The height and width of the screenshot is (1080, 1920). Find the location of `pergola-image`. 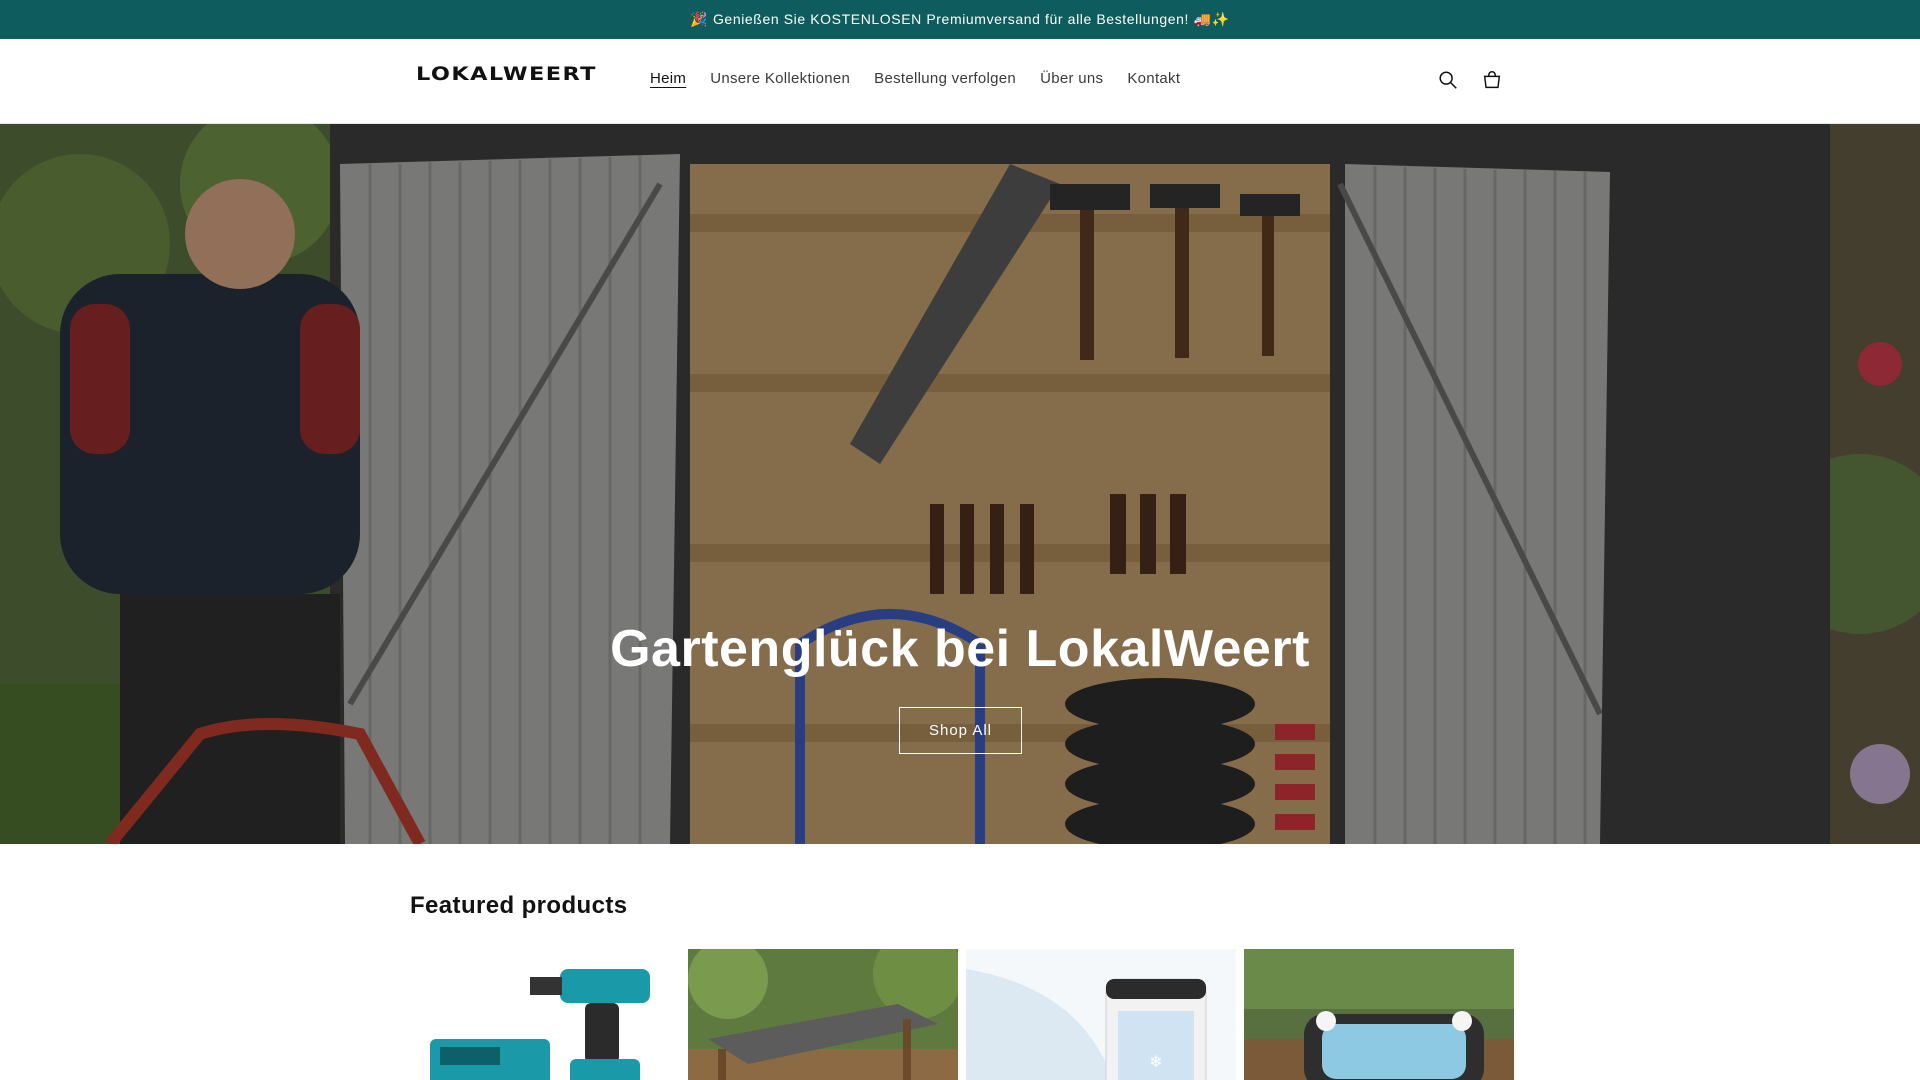

pergola-image is located at coordinates (823, 1014).